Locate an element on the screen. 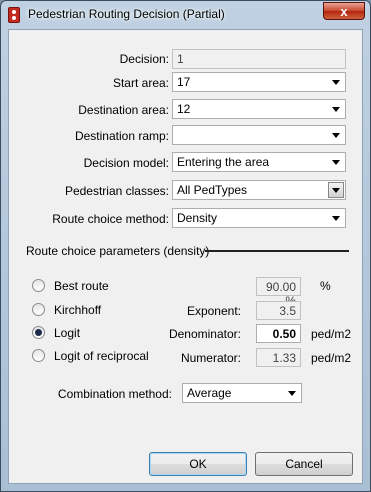 The height and width of the screenshot is (492, 371). best-route-percent-field: 90.00 % is located at coordinates (278, 292).